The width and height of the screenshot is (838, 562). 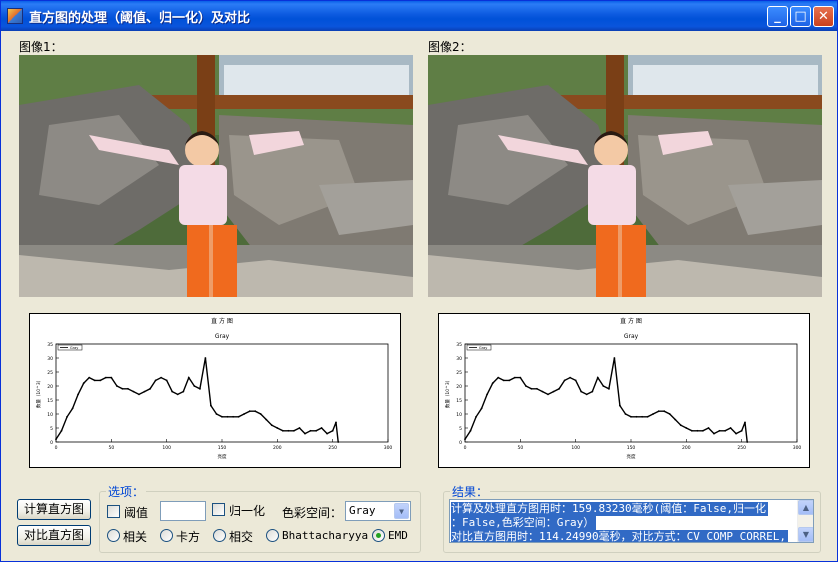 I want to click on minimize-button: _, so click(x=777, y=16).